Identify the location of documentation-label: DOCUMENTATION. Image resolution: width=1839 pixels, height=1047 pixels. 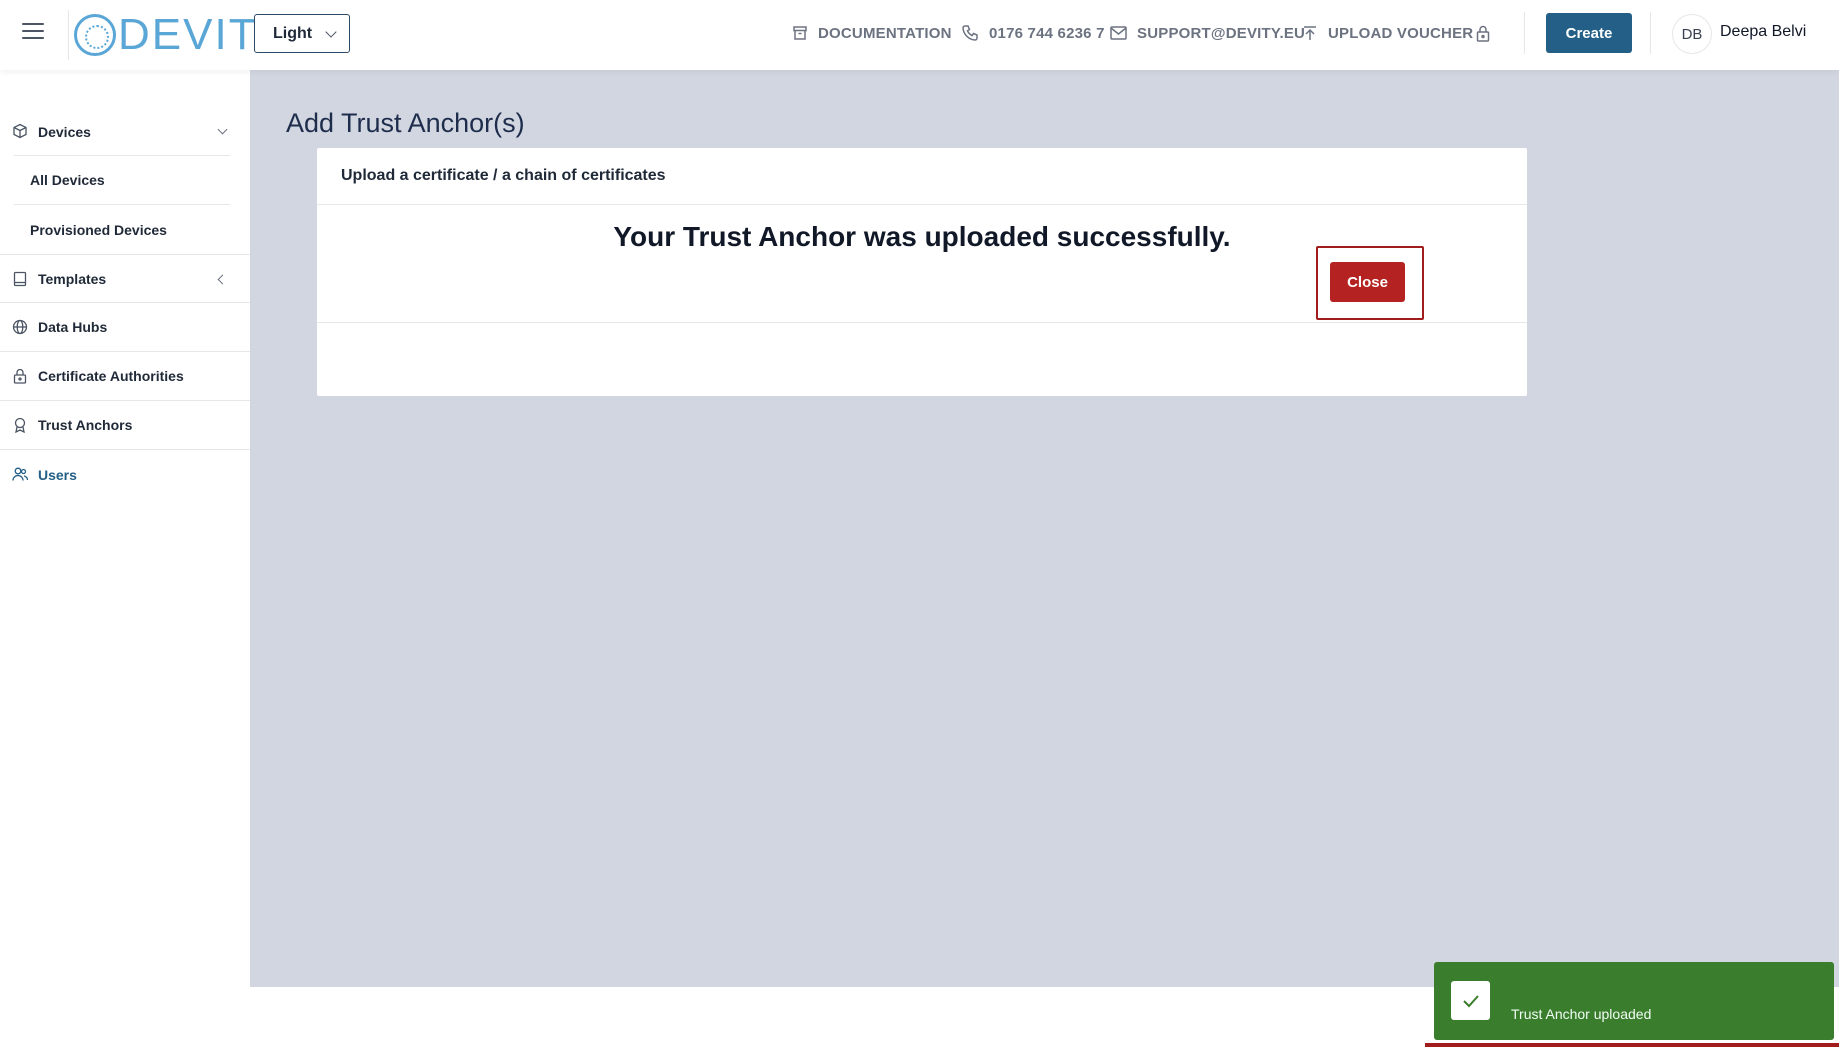
(885, 33).